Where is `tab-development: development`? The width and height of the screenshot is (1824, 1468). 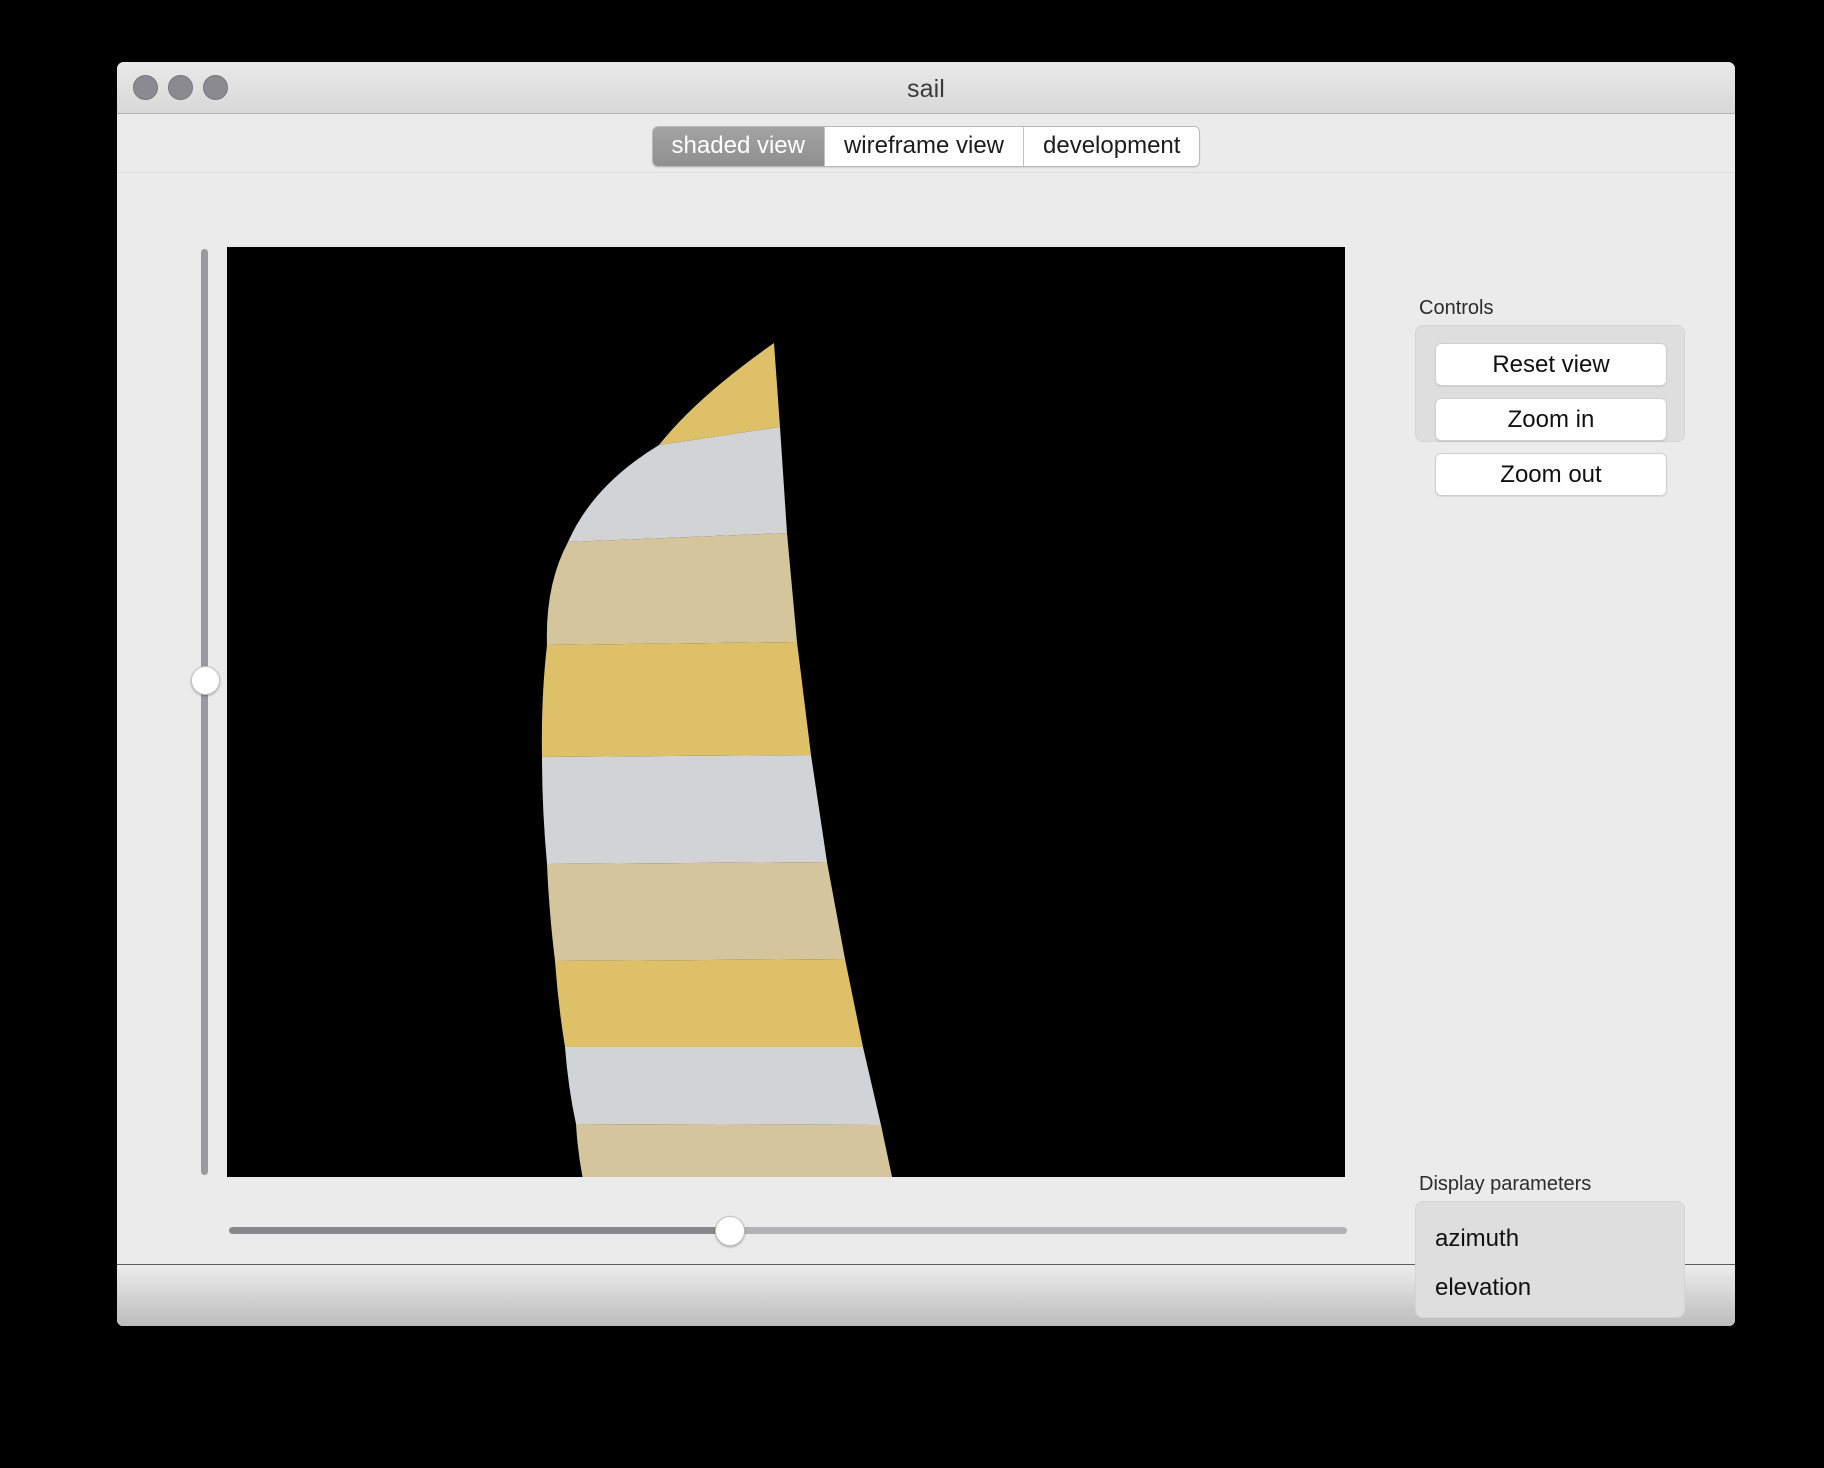 tab-development: development is located at coordinates (1112, 146).